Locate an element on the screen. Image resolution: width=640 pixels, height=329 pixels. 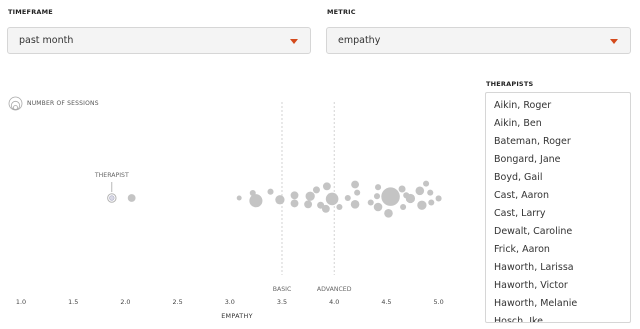
therapist-list-item: Frick, Aaron is located at coordinates (558, 250).